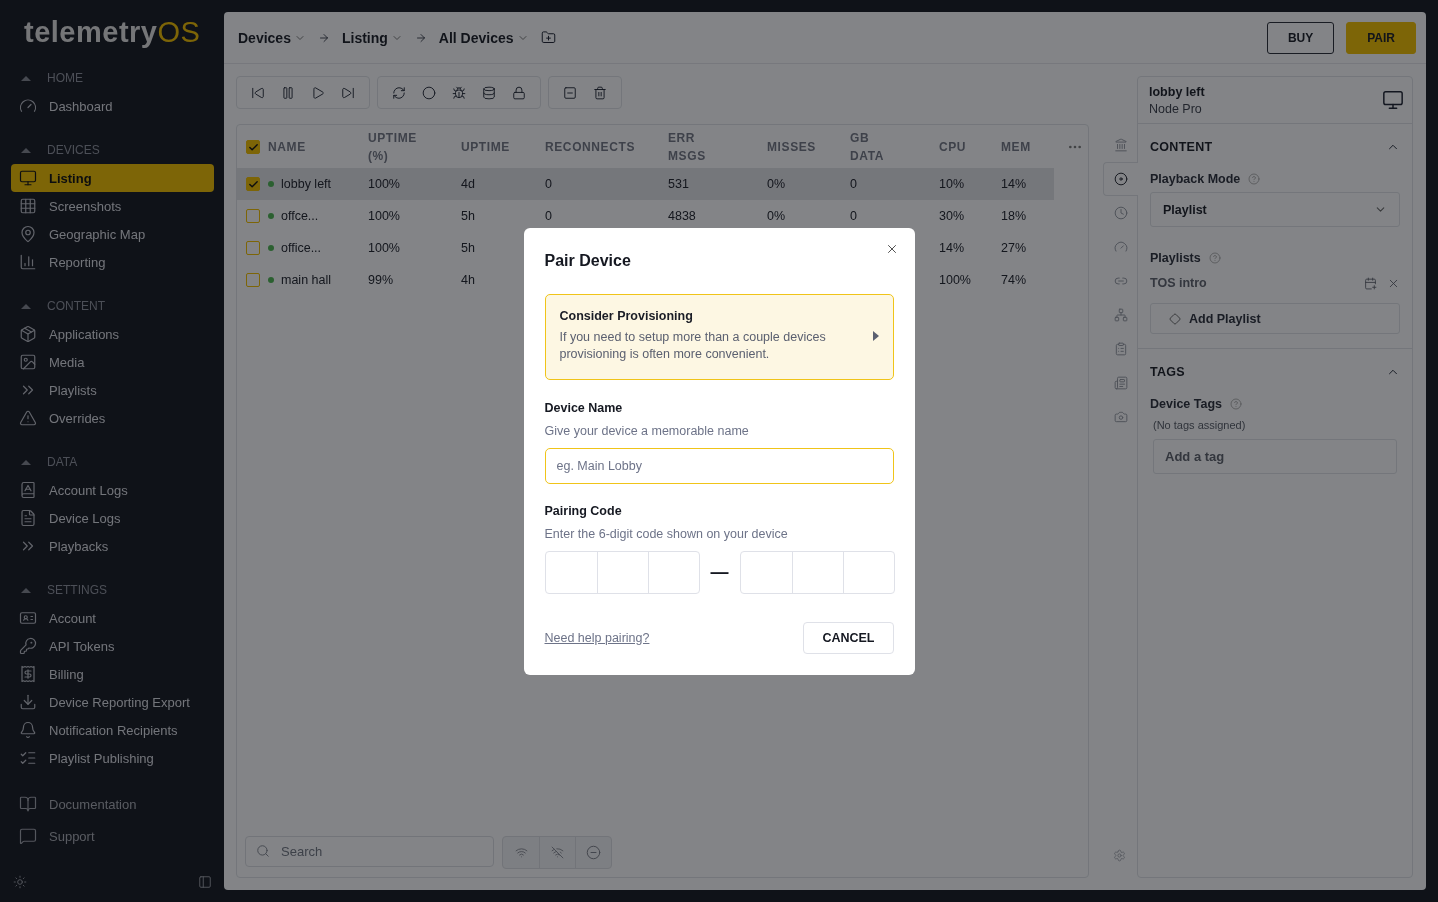  What do you see at coordinates (381, 280) in the screenshot?
I see `table-cell: 99%` at bounding box center [381, 280].